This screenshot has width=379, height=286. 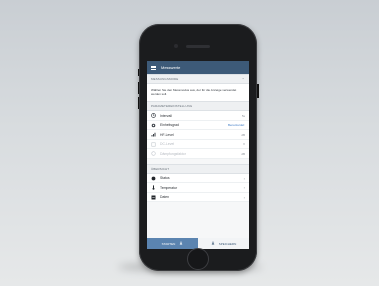 I want to click on param-label: HF-Level, so click(x=167, y=134).